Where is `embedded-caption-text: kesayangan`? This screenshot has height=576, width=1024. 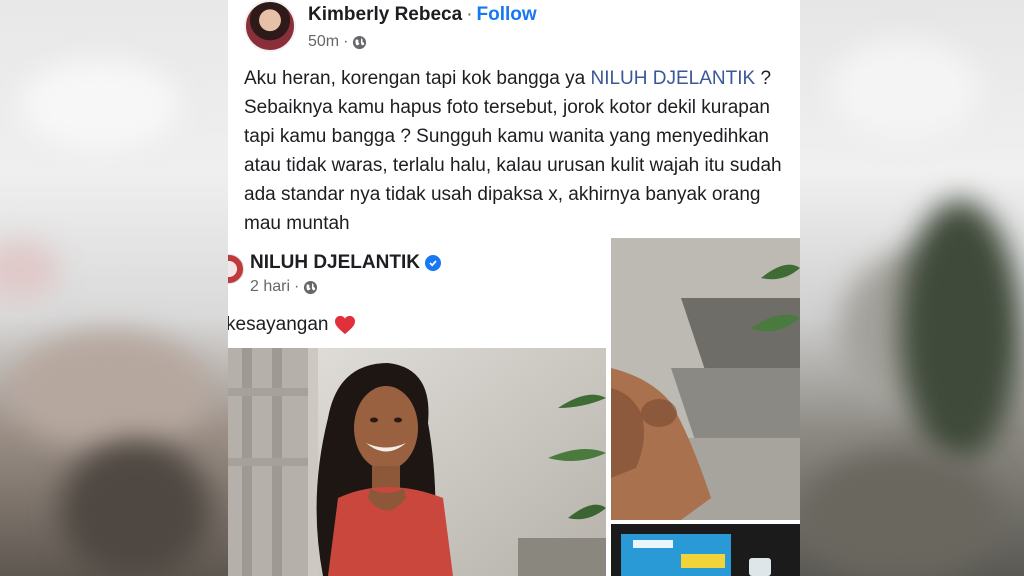
embedded-caption-text: kesayangan is located at coordinates (278, 324).